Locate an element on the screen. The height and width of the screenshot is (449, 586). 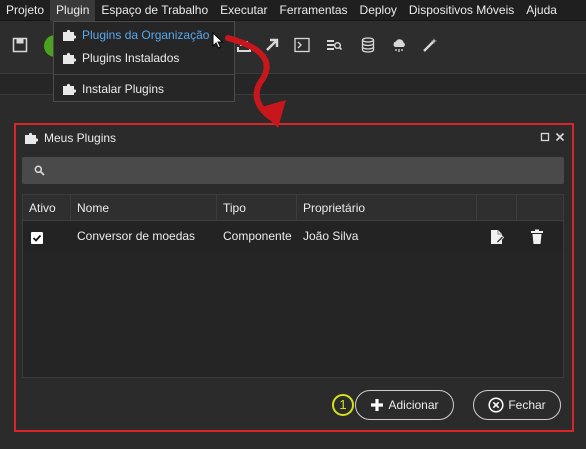
cell-proprietario: João Silva is located at coordinates (331, 236).